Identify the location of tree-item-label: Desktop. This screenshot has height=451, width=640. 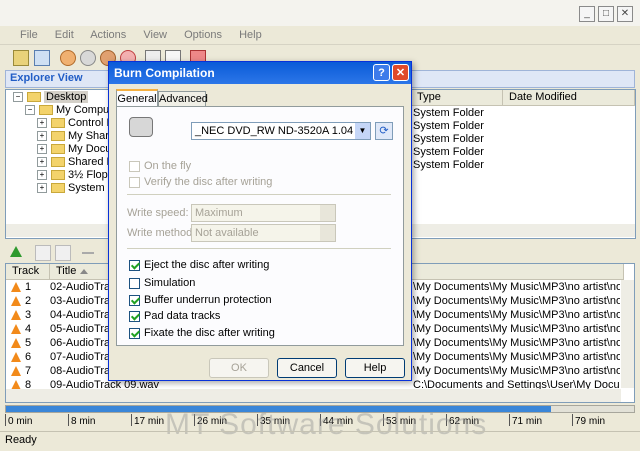
(66, 97).